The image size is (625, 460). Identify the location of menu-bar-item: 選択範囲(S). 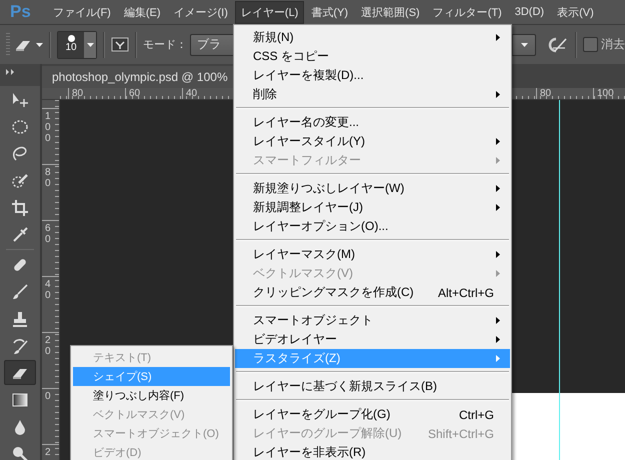
(390, 12).